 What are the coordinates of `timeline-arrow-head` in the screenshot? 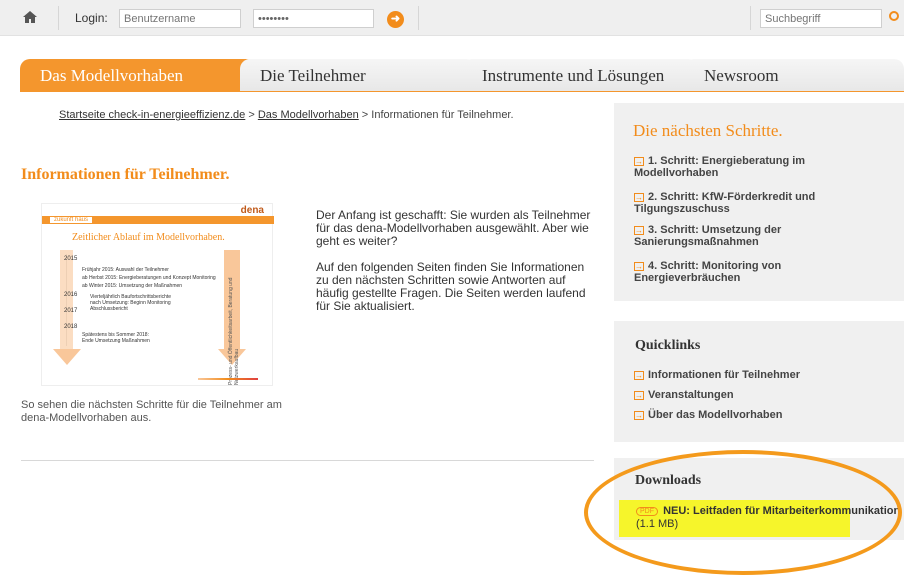 It's located at (67, 357).